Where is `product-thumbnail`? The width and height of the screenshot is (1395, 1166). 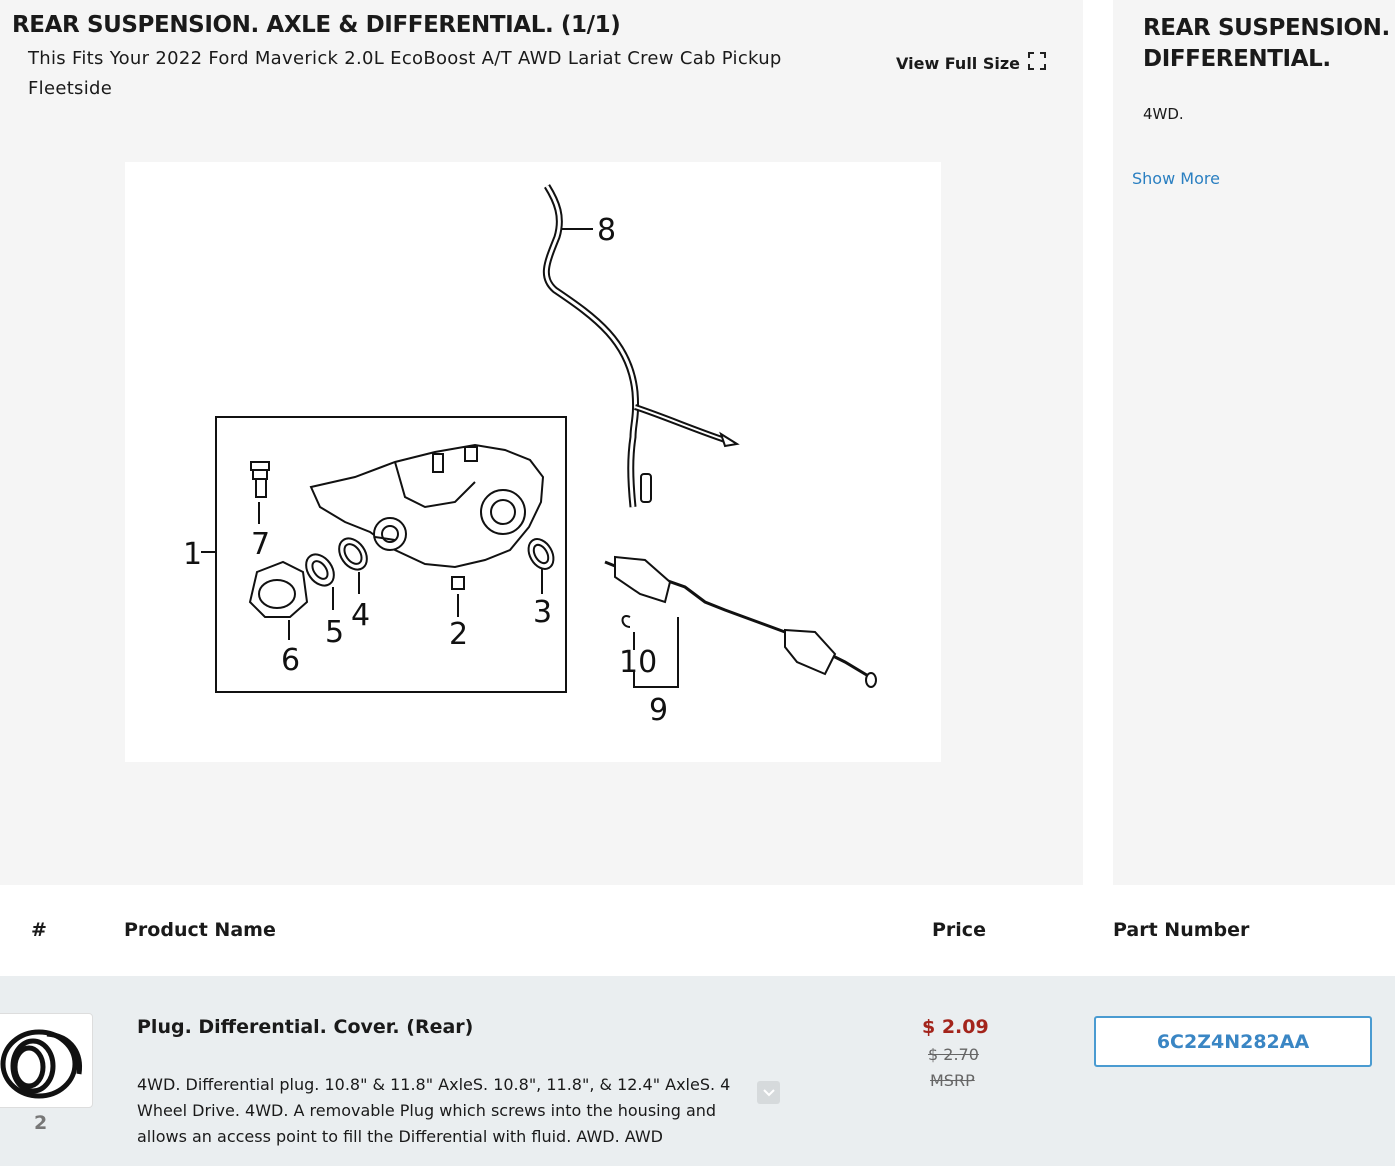 product-thumbnail is located at coordinates (46, 1060).